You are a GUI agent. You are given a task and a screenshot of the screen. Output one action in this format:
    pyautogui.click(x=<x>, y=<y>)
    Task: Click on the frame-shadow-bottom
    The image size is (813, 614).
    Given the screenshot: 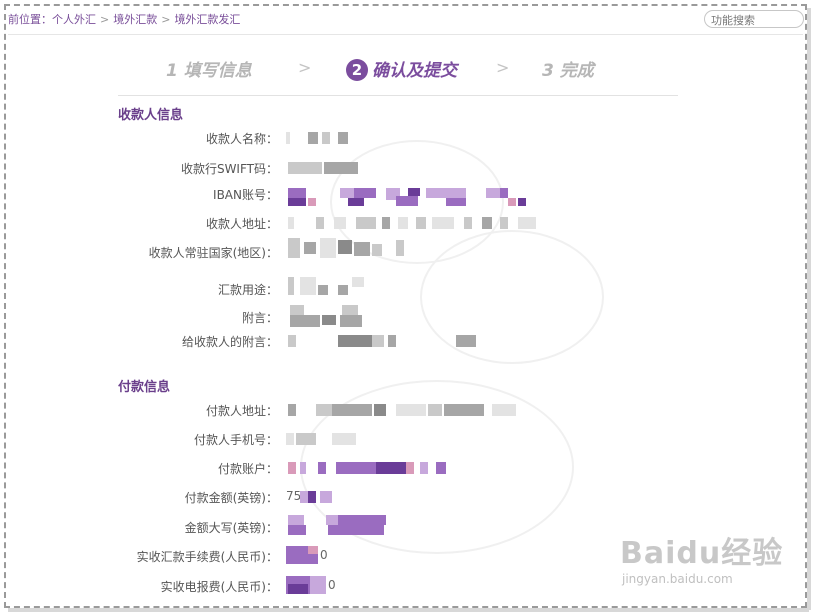 What is the action you would take?
    pyautogui.click(x=408, y=610)
    